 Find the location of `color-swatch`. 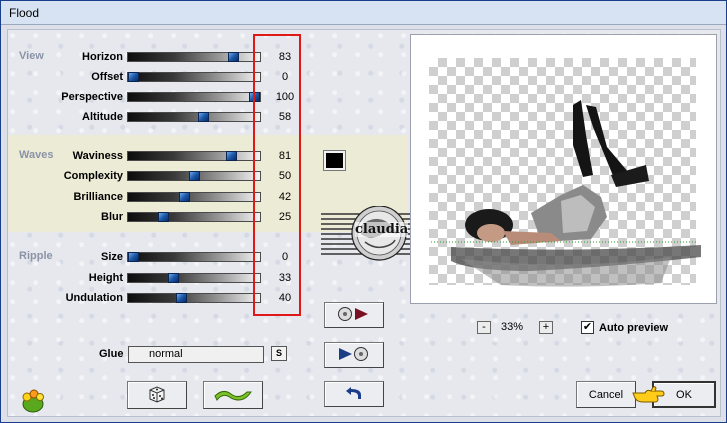

color-swatch is located at coordinates (334, 160).